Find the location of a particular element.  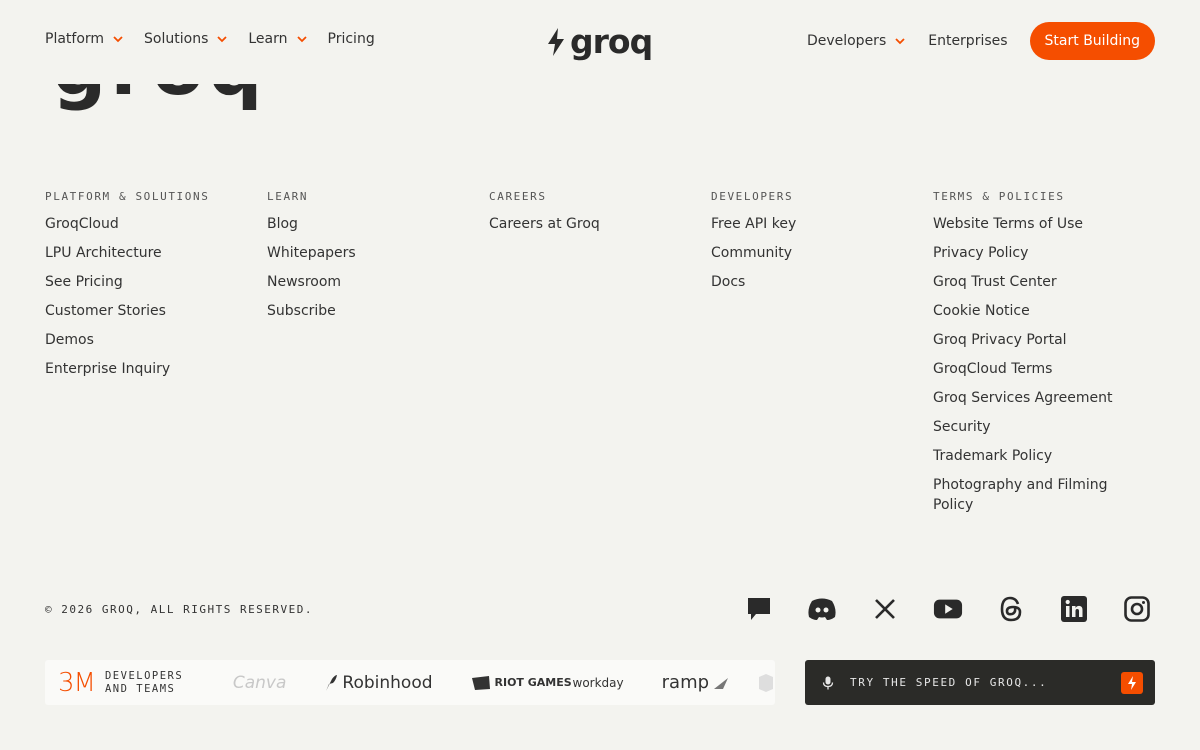

footer-link: GroqCloud is located at coordinates (140, 224).